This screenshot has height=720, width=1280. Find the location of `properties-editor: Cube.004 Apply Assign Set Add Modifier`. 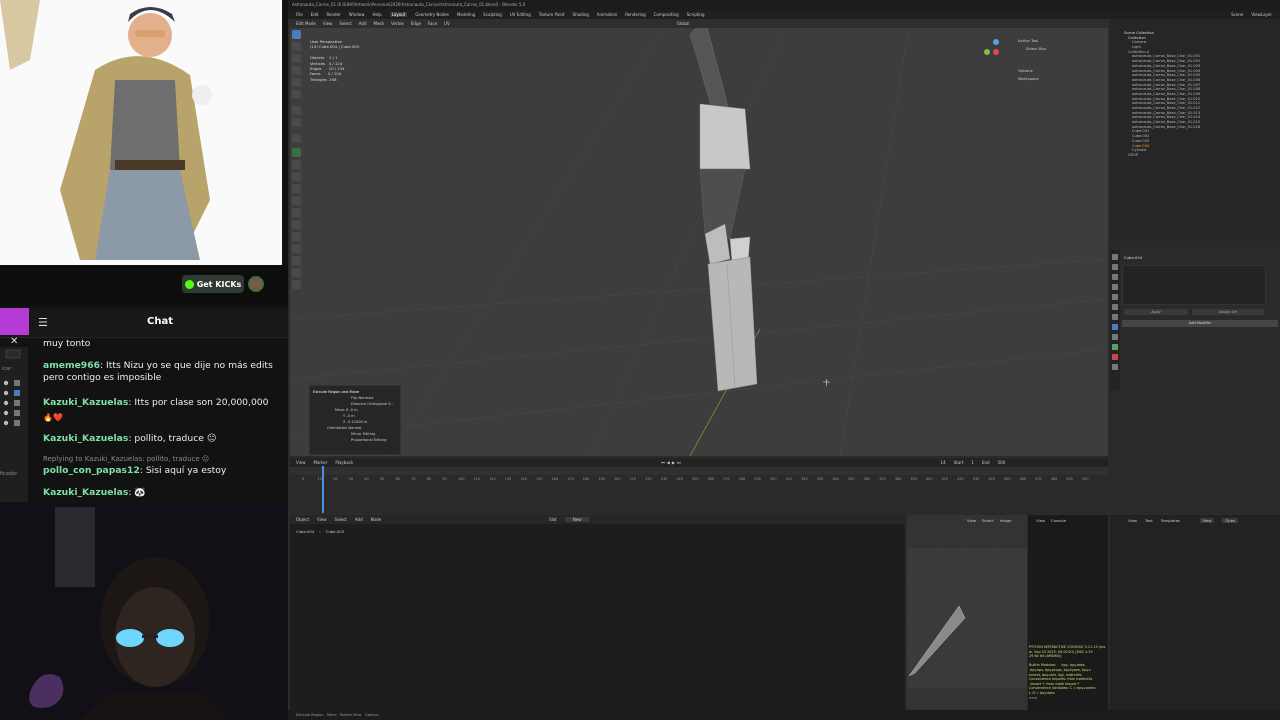

properties-editor: Cube.004 Apply Assign Set Add Modifier is located at coordinates (1195, 378).